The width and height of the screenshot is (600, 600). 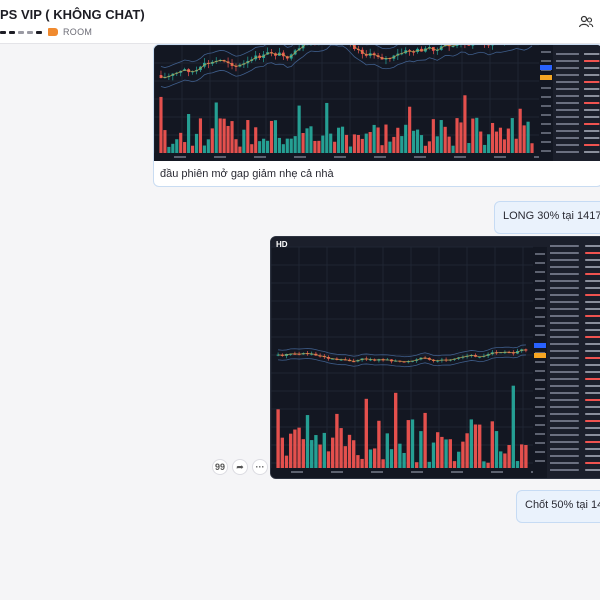 What do you see at coordinates (260, 467) in the screenshot?
I see `more-icon: ···` at bounding box center [260, 467].